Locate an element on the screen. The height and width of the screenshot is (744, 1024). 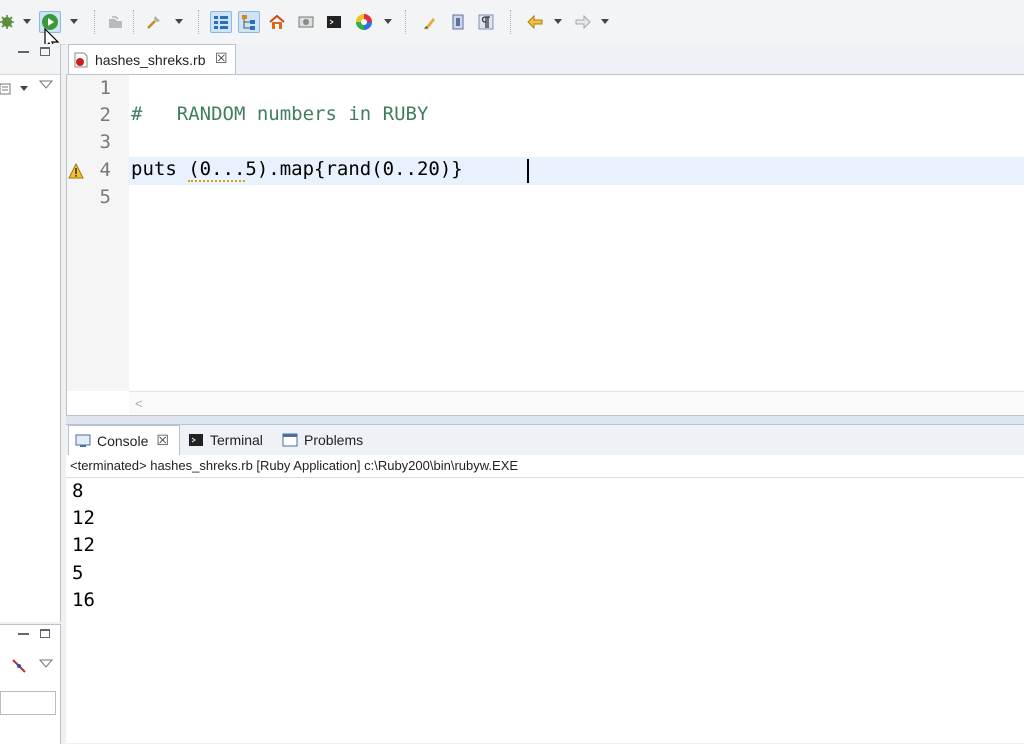
console-output-line: 16 is located at coordinates (83, 600).